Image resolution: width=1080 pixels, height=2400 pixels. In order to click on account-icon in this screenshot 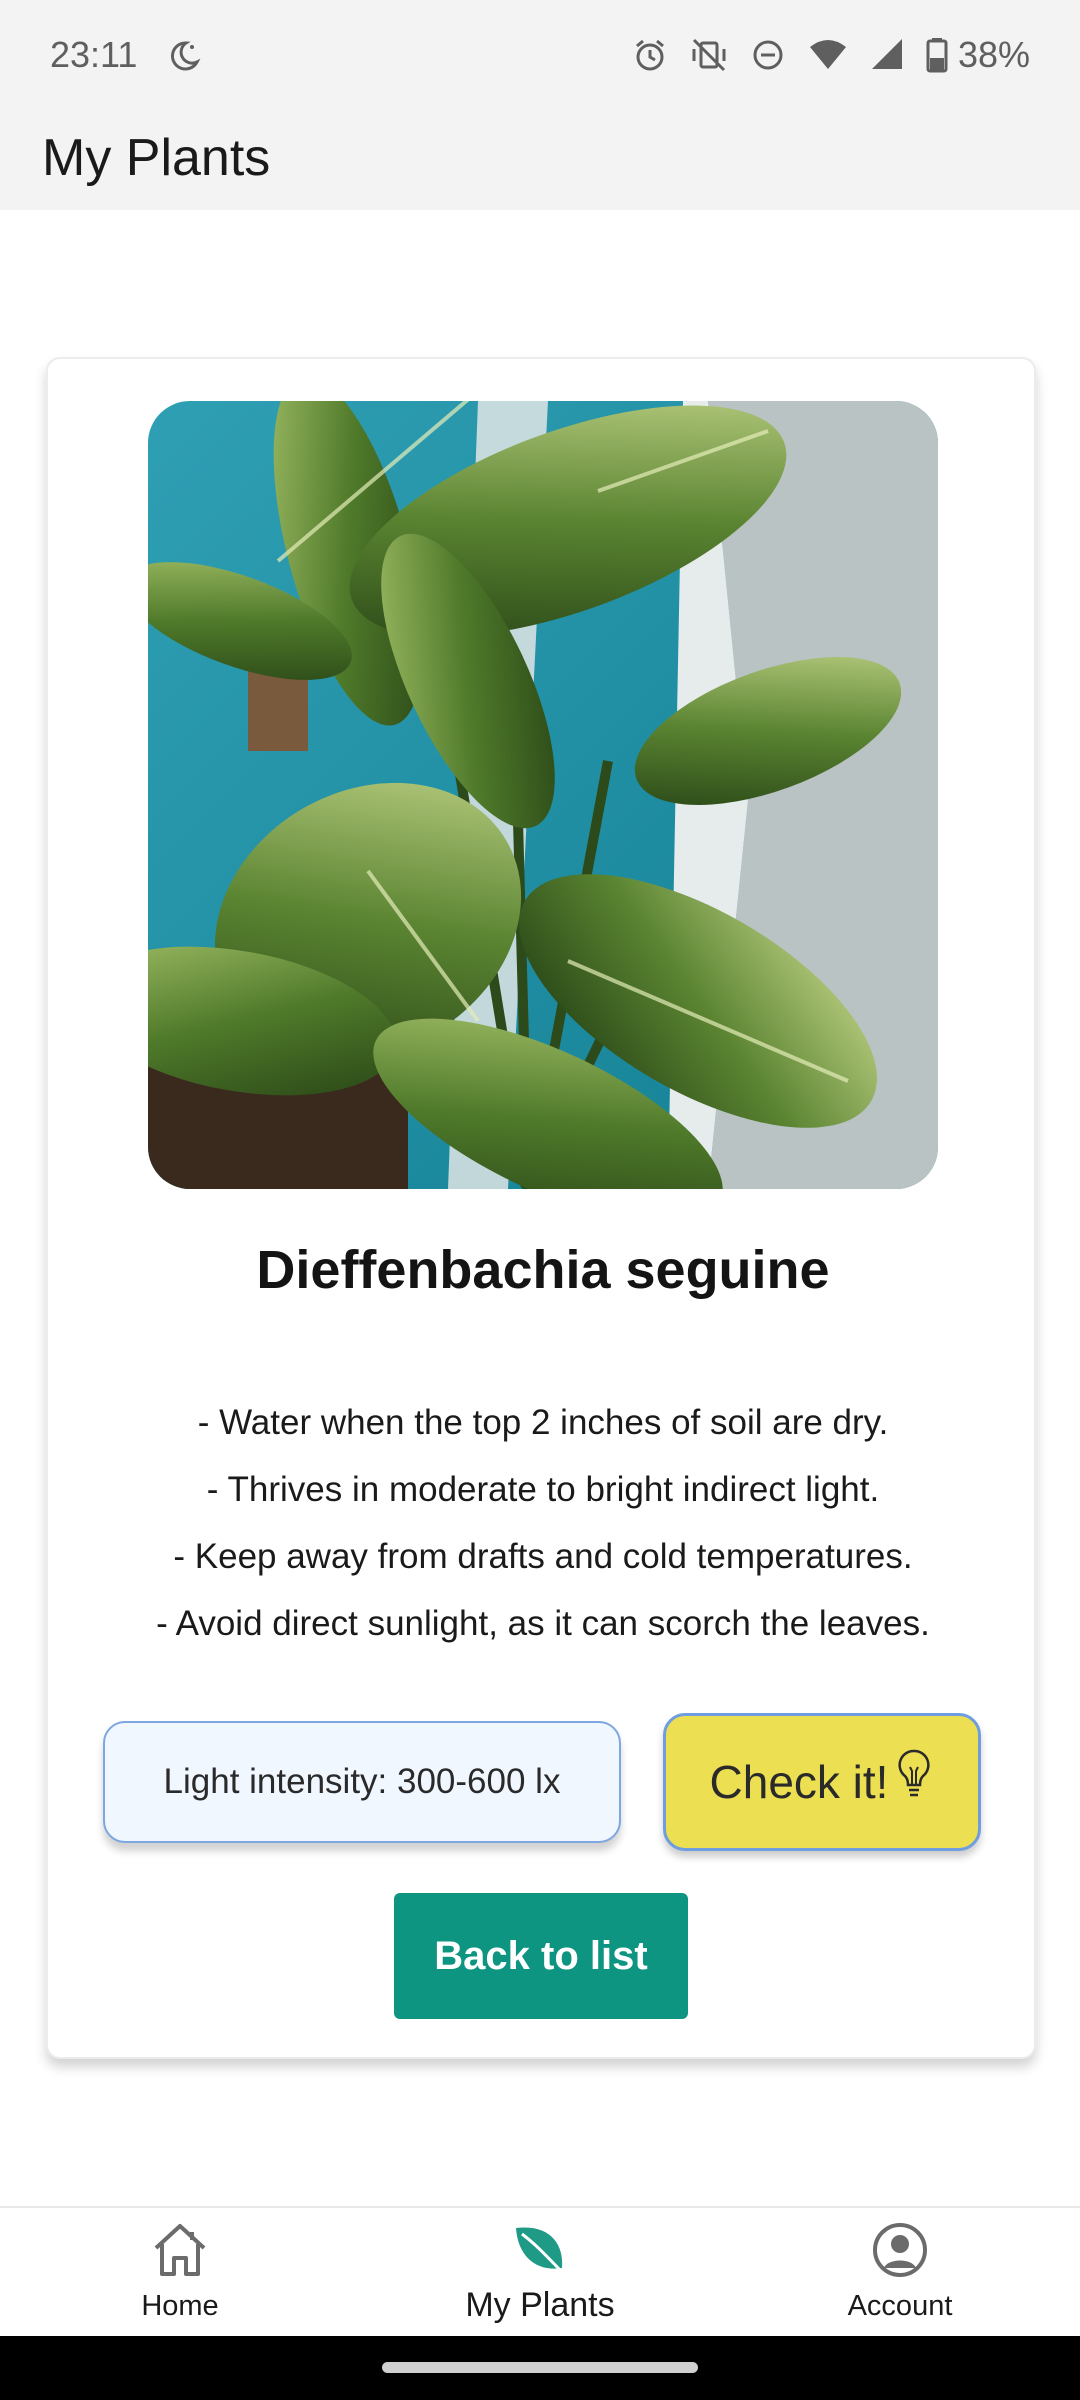, I will do `click(900, 2250)`.